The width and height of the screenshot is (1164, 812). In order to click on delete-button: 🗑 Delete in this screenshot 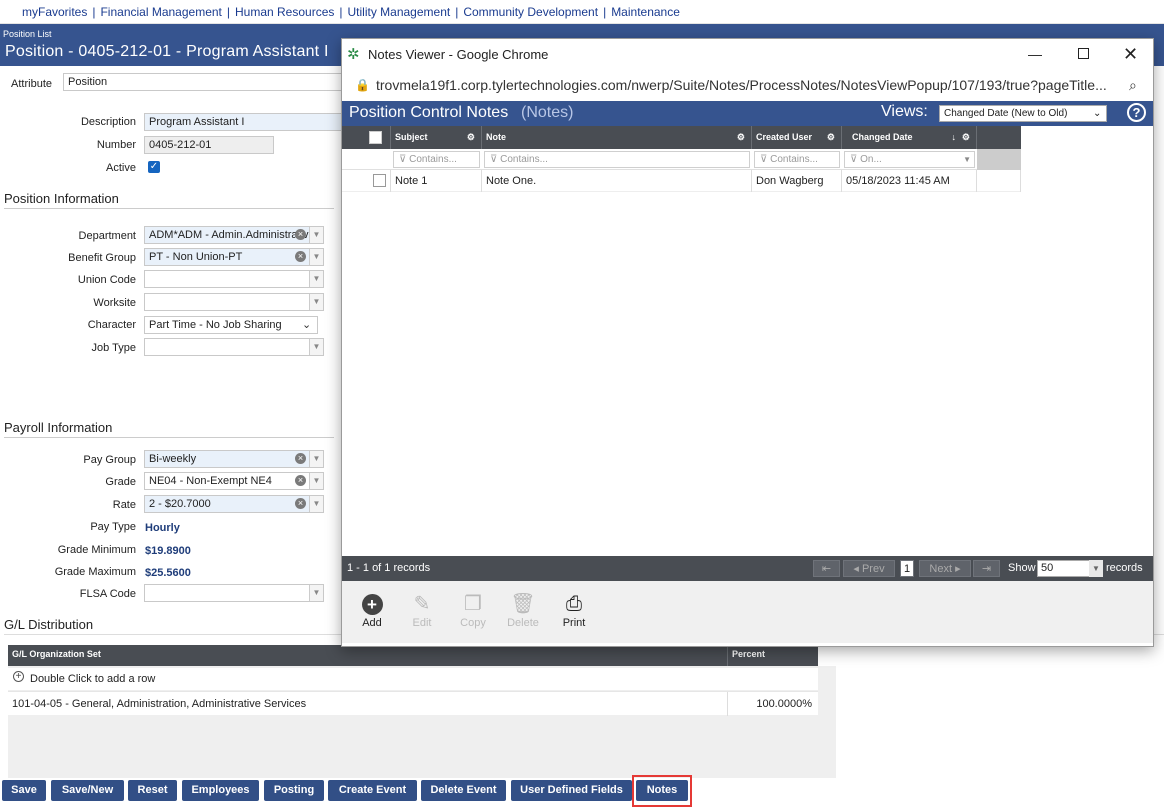, I will do `click(523, 610)`.